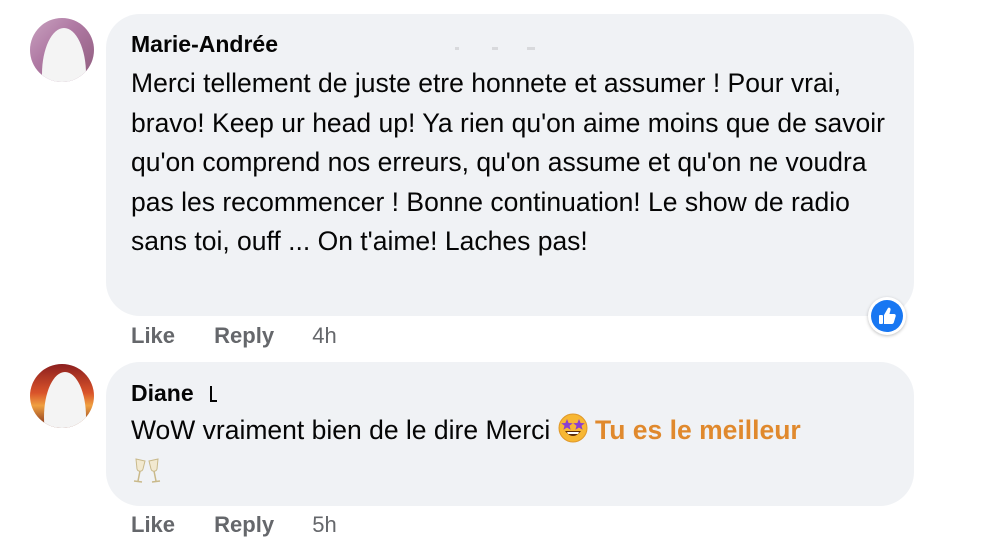  I want to click on comment-actions: Like Reply 5h, so click(234, 525).